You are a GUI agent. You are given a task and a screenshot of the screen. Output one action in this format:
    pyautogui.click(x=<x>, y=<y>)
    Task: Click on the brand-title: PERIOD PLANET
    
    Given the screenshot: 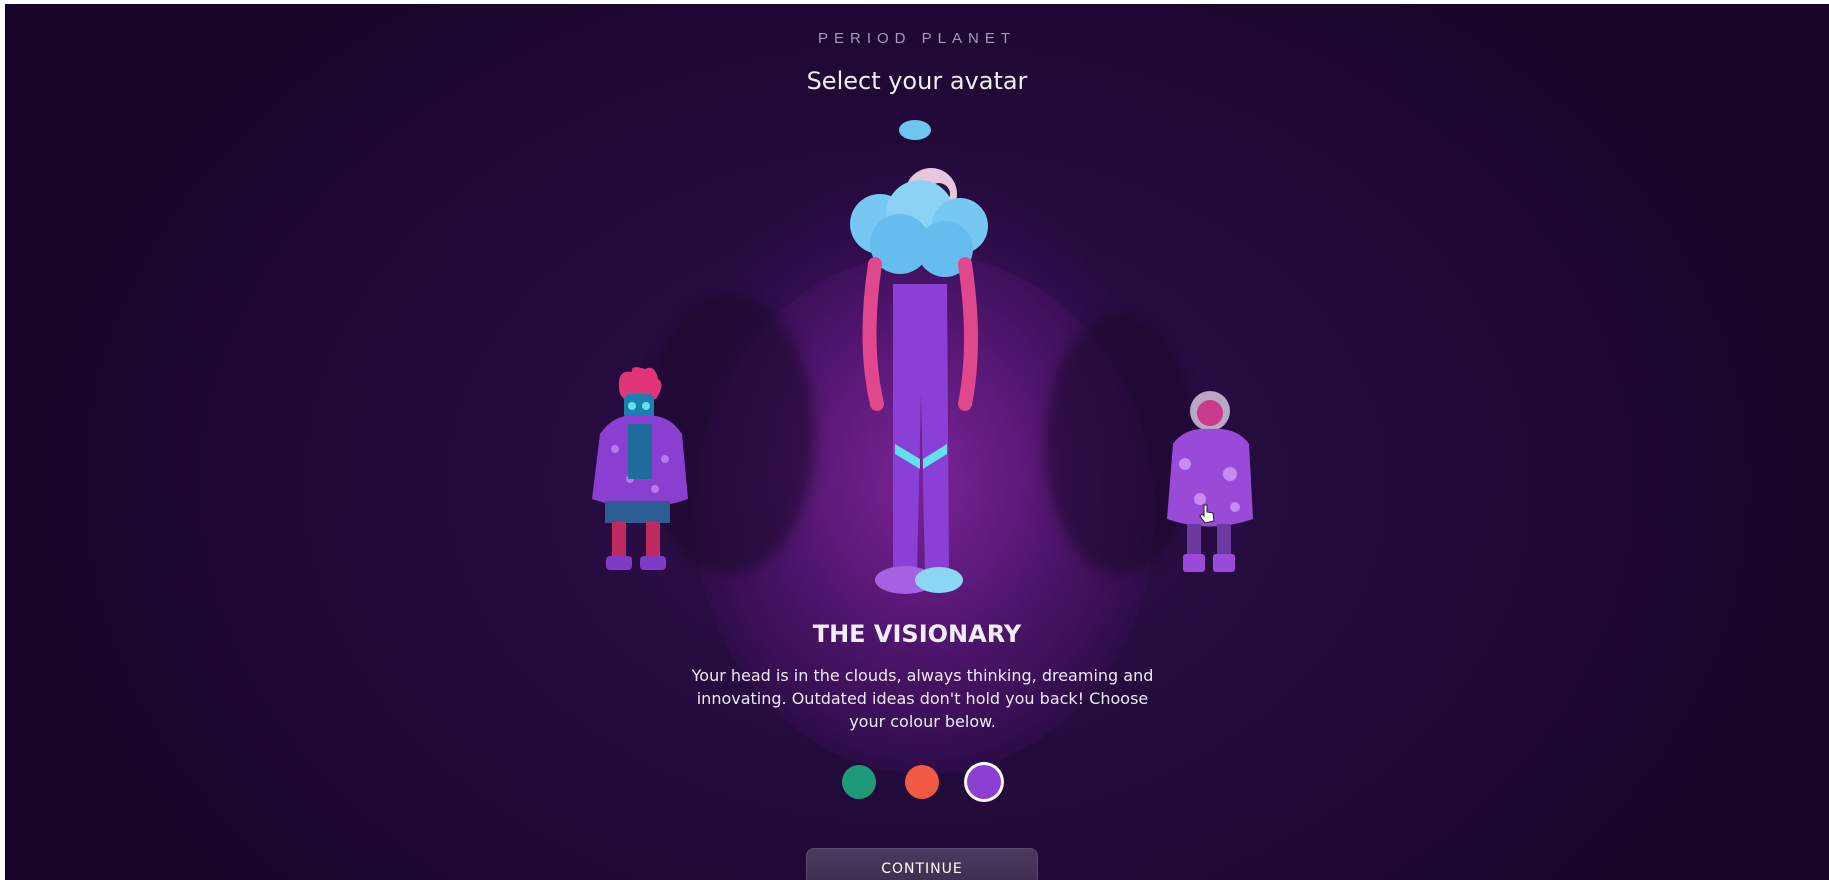 What is the action you would take?
    pyautogui.click(x=917, y=38)
    